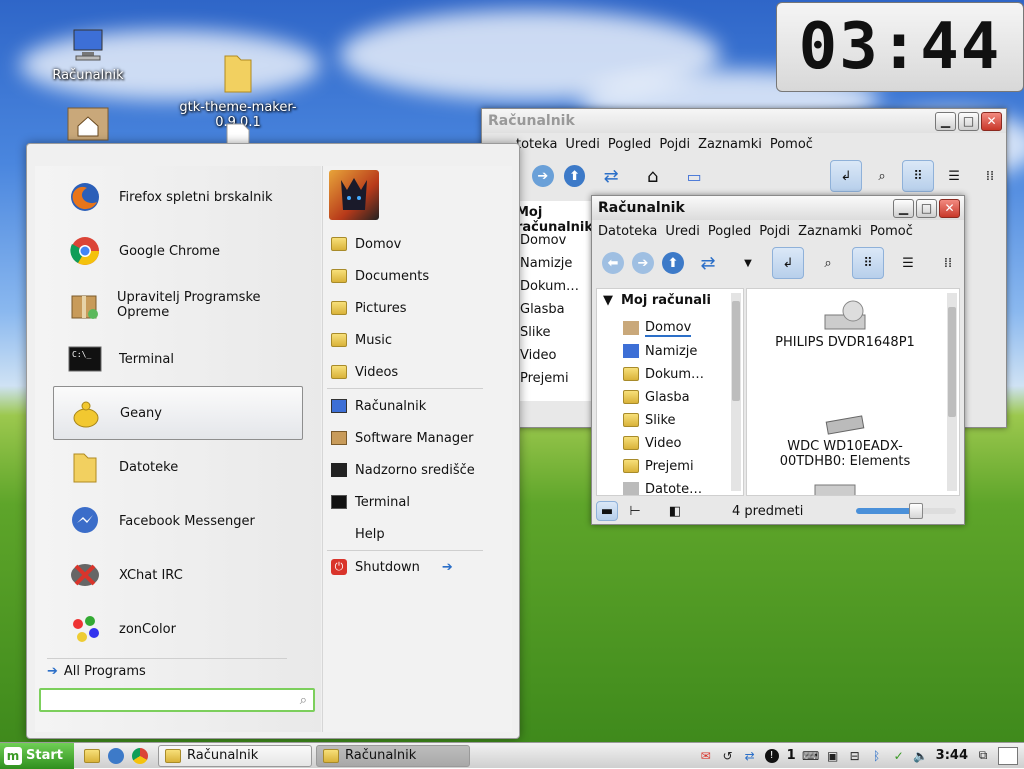 Image resolution: width=1024 pixels, height=769 pixels. What do you see at coordinates (364, 372) in the screenshot?
I see `place-videos: Videos` at bounding box center [364, 372].